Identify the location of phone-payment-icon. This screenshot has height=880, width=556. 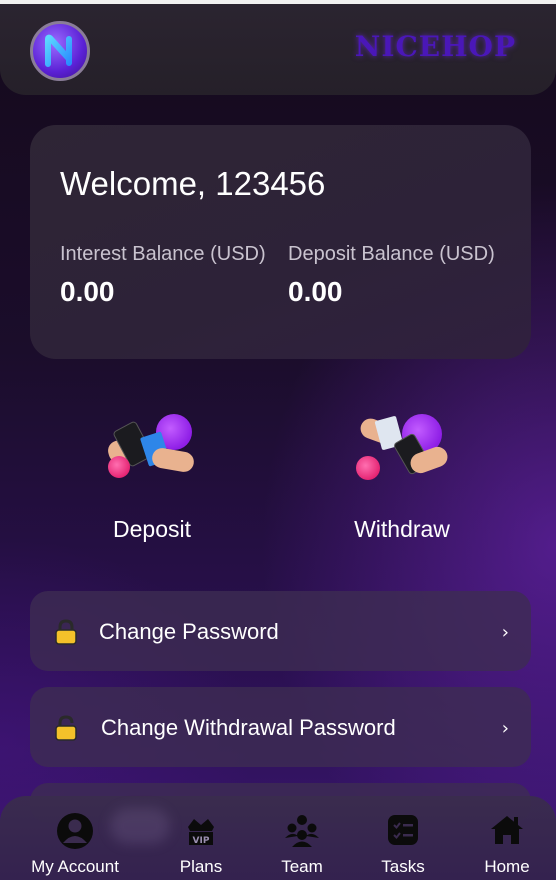
(403, 446).